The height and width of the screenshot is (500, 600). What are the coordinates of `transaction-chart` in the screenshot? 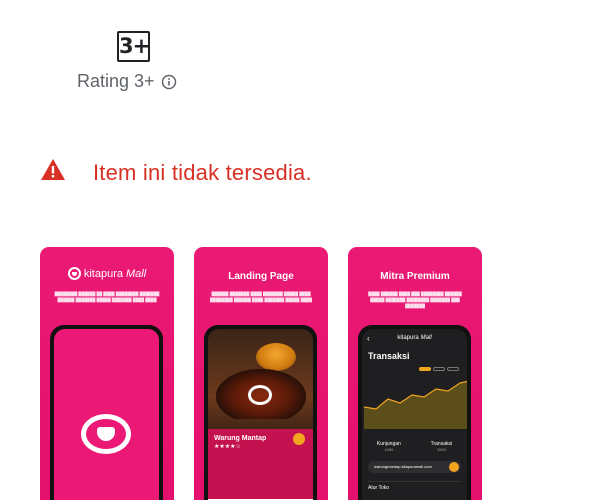 It's located at (415, 404).